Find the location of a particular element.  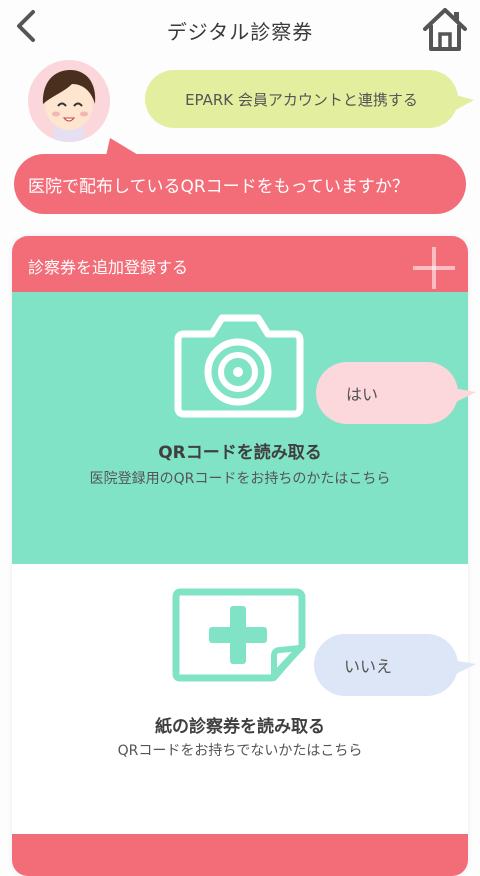

paper-option-title: 紙の診察券を読み取る is located at coordinates (240, 727).